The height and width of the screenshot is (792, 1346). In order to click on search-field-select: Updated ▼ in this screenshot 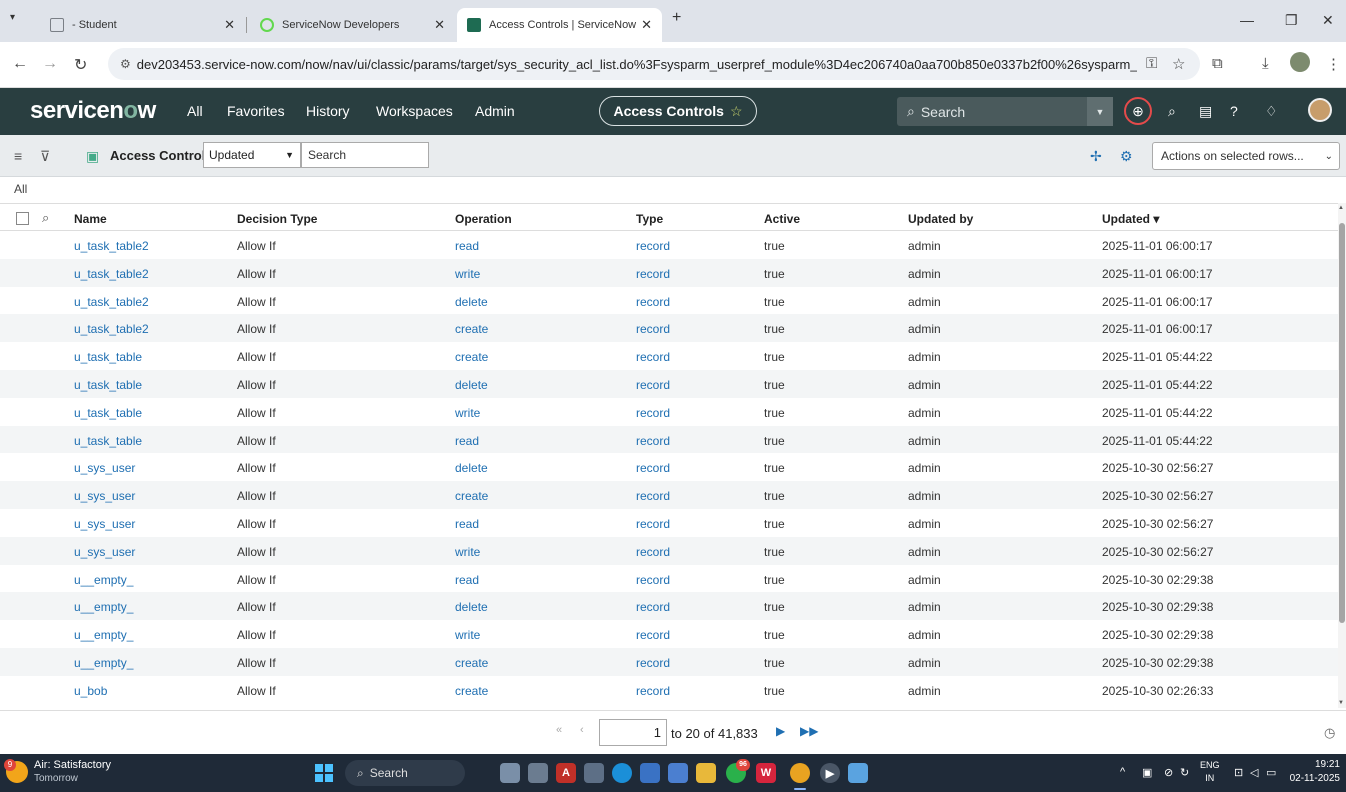, I will do `click(252, 155)`.